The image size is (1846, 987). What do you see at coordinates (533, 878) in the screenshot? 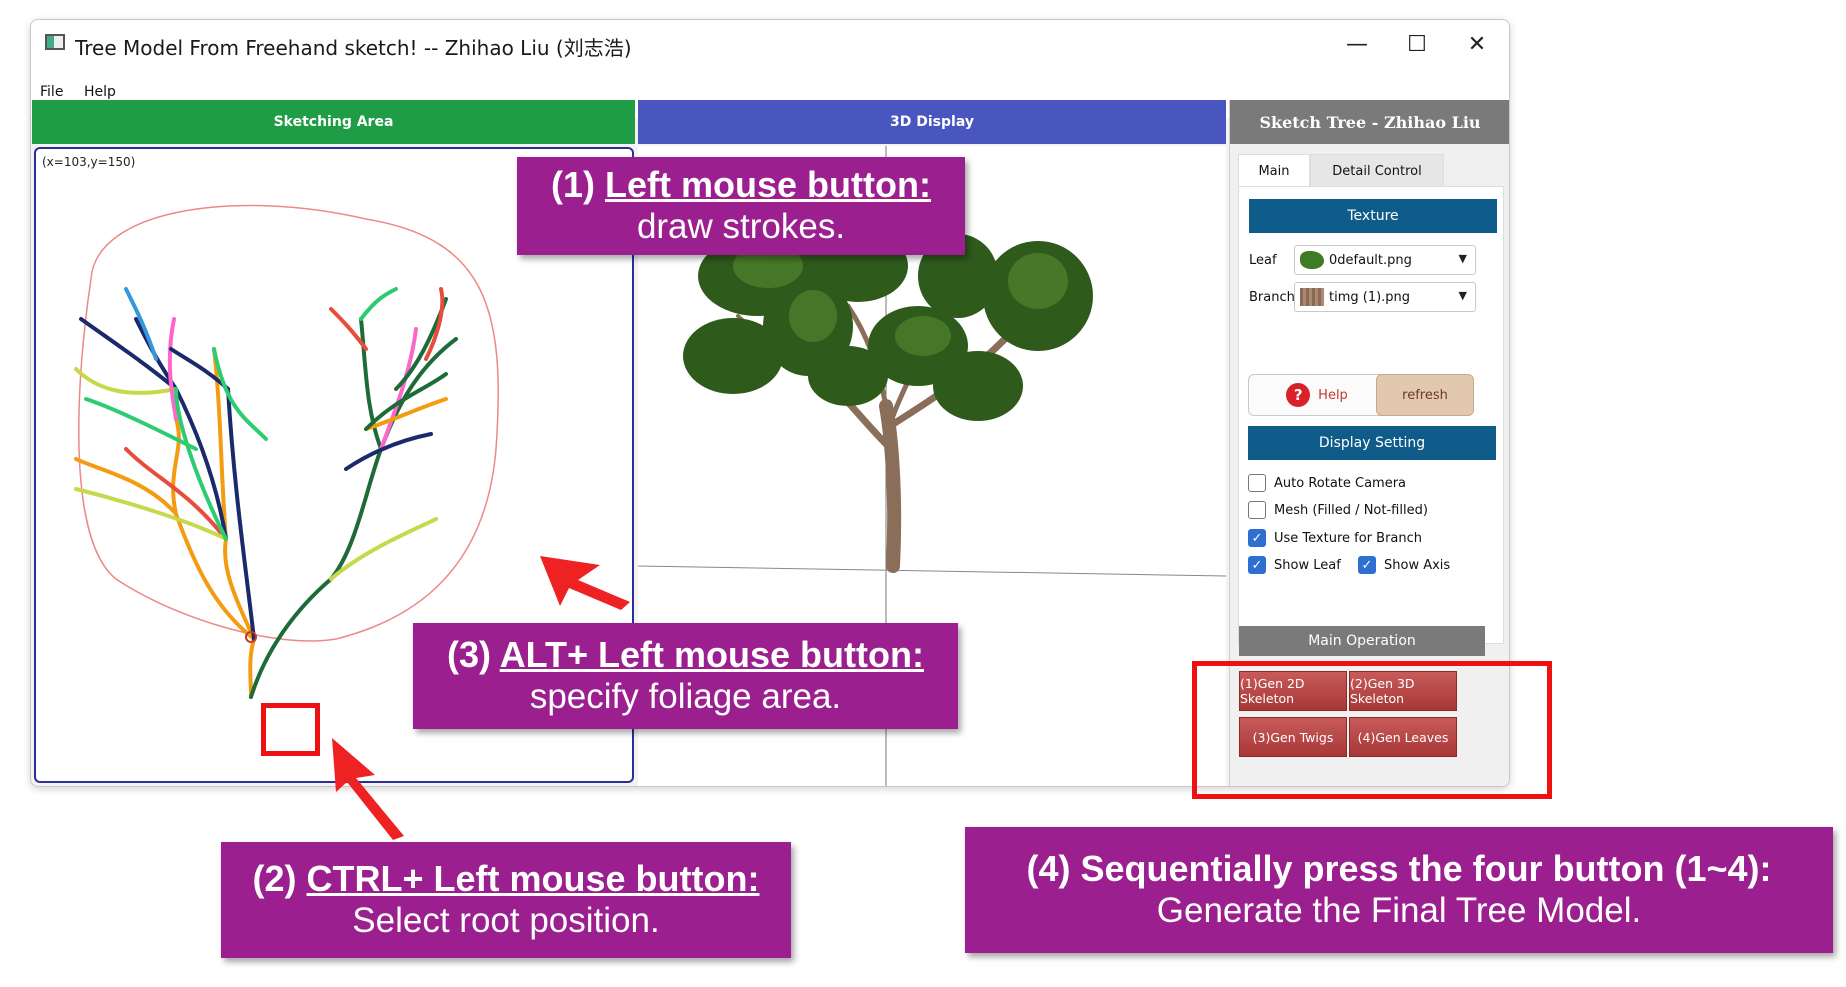
I see `callout2-title: CTRL+ Left mouse button:` at bounding box center [533, 878].